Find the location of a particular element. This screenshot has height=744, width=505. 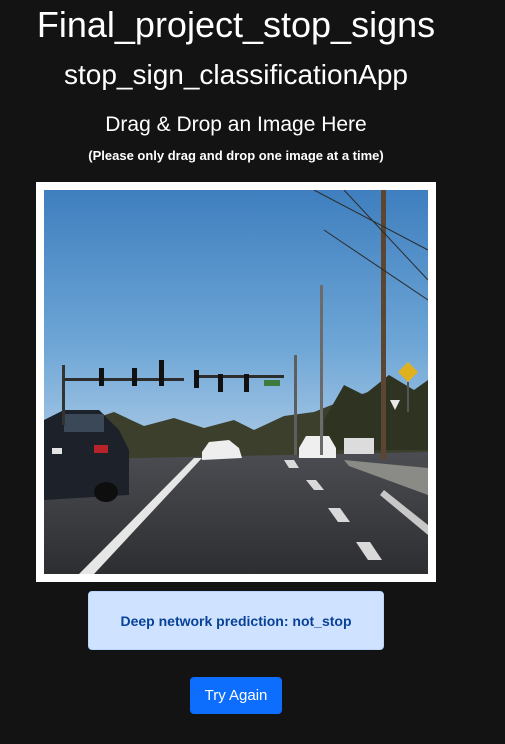

try-again-button: Try Again is located at coordinates (236, 695).